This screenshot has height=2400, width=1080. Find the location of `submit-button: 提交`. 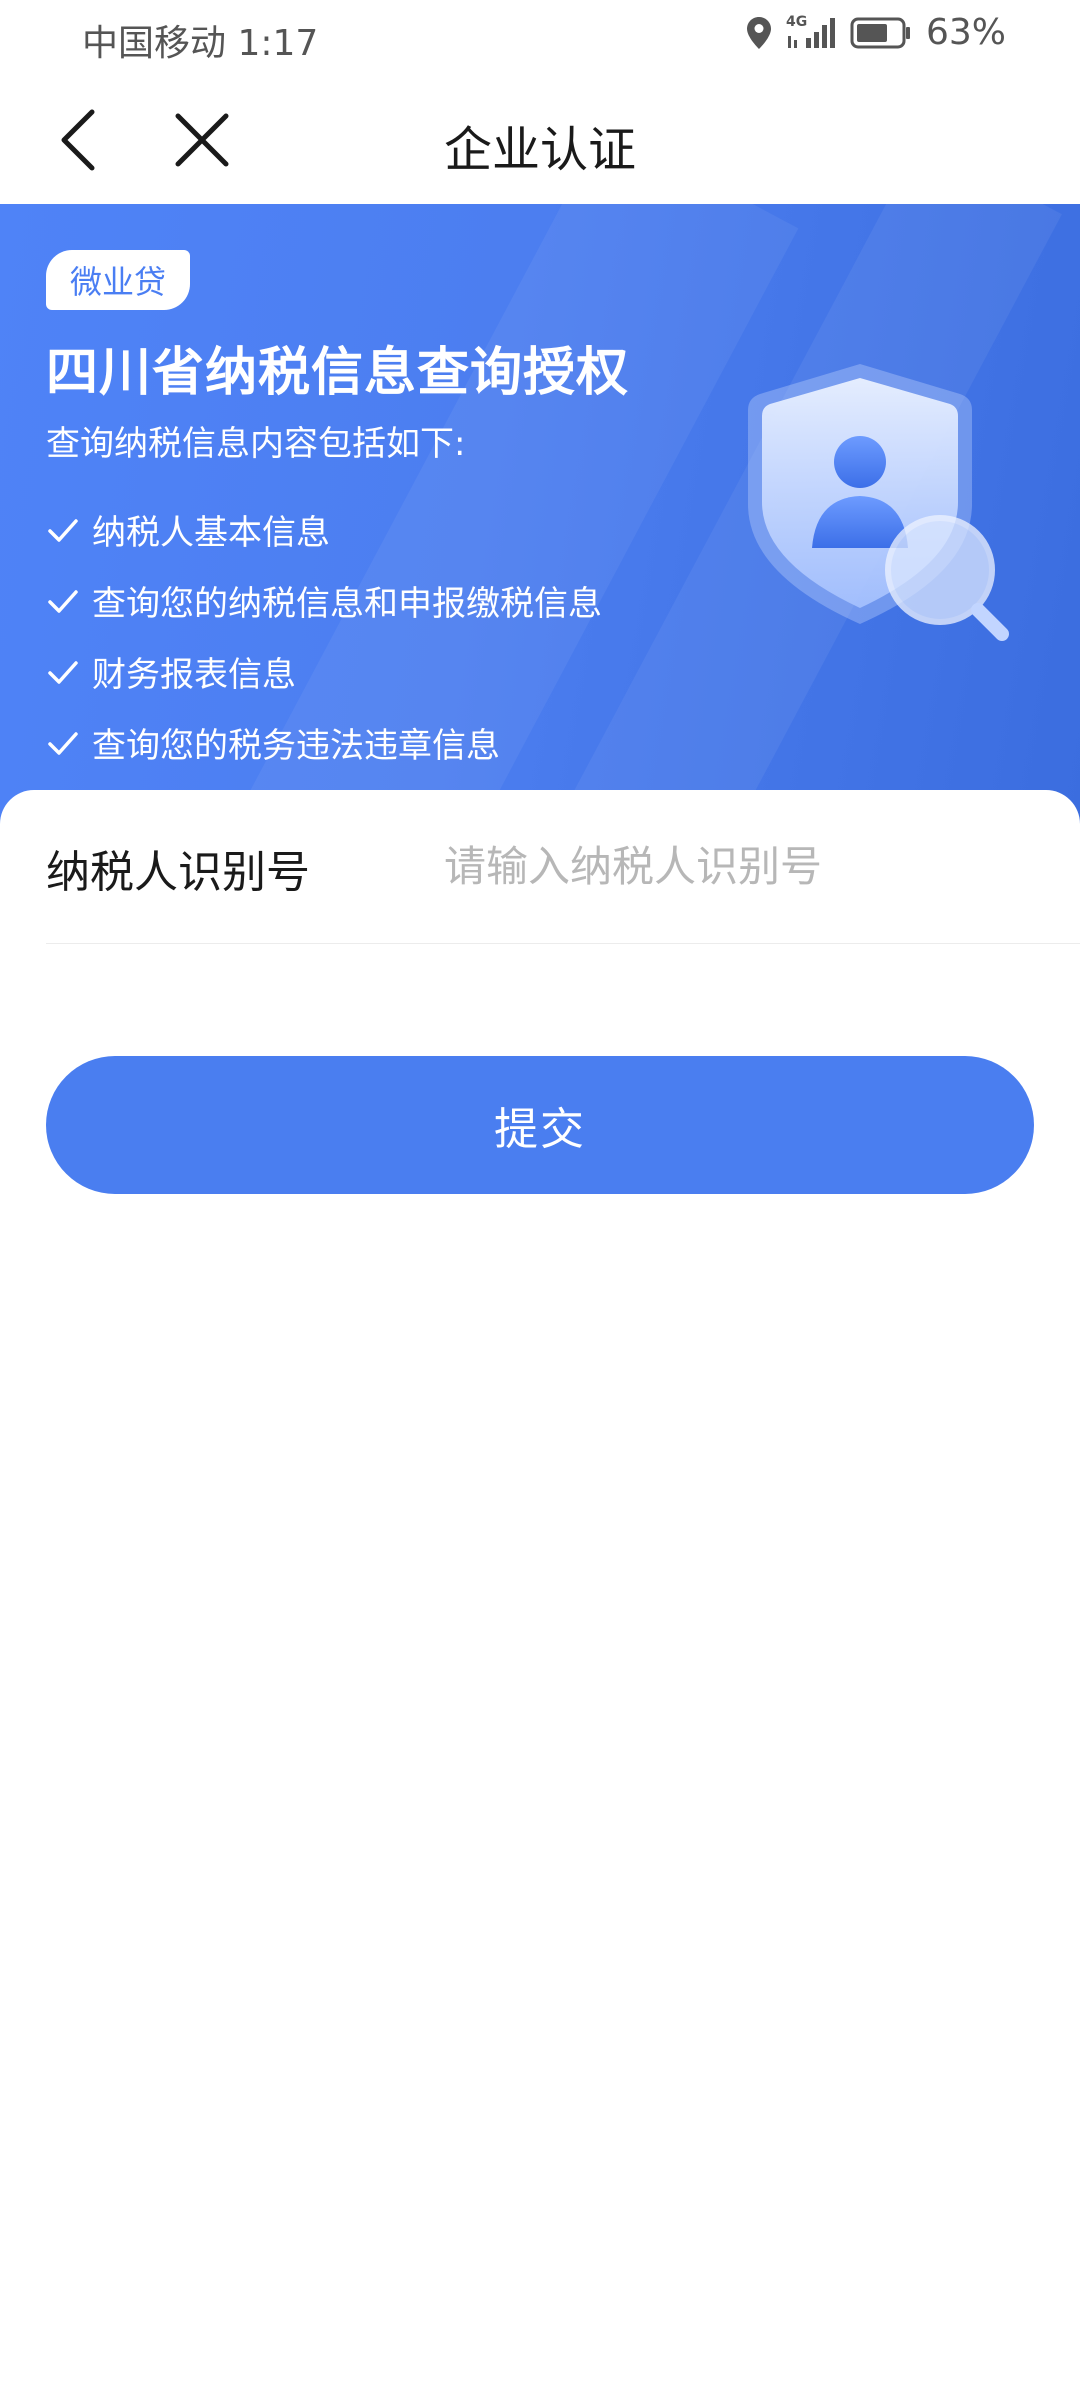

submit-button: 提交 is located at coordinates (540, 1125).